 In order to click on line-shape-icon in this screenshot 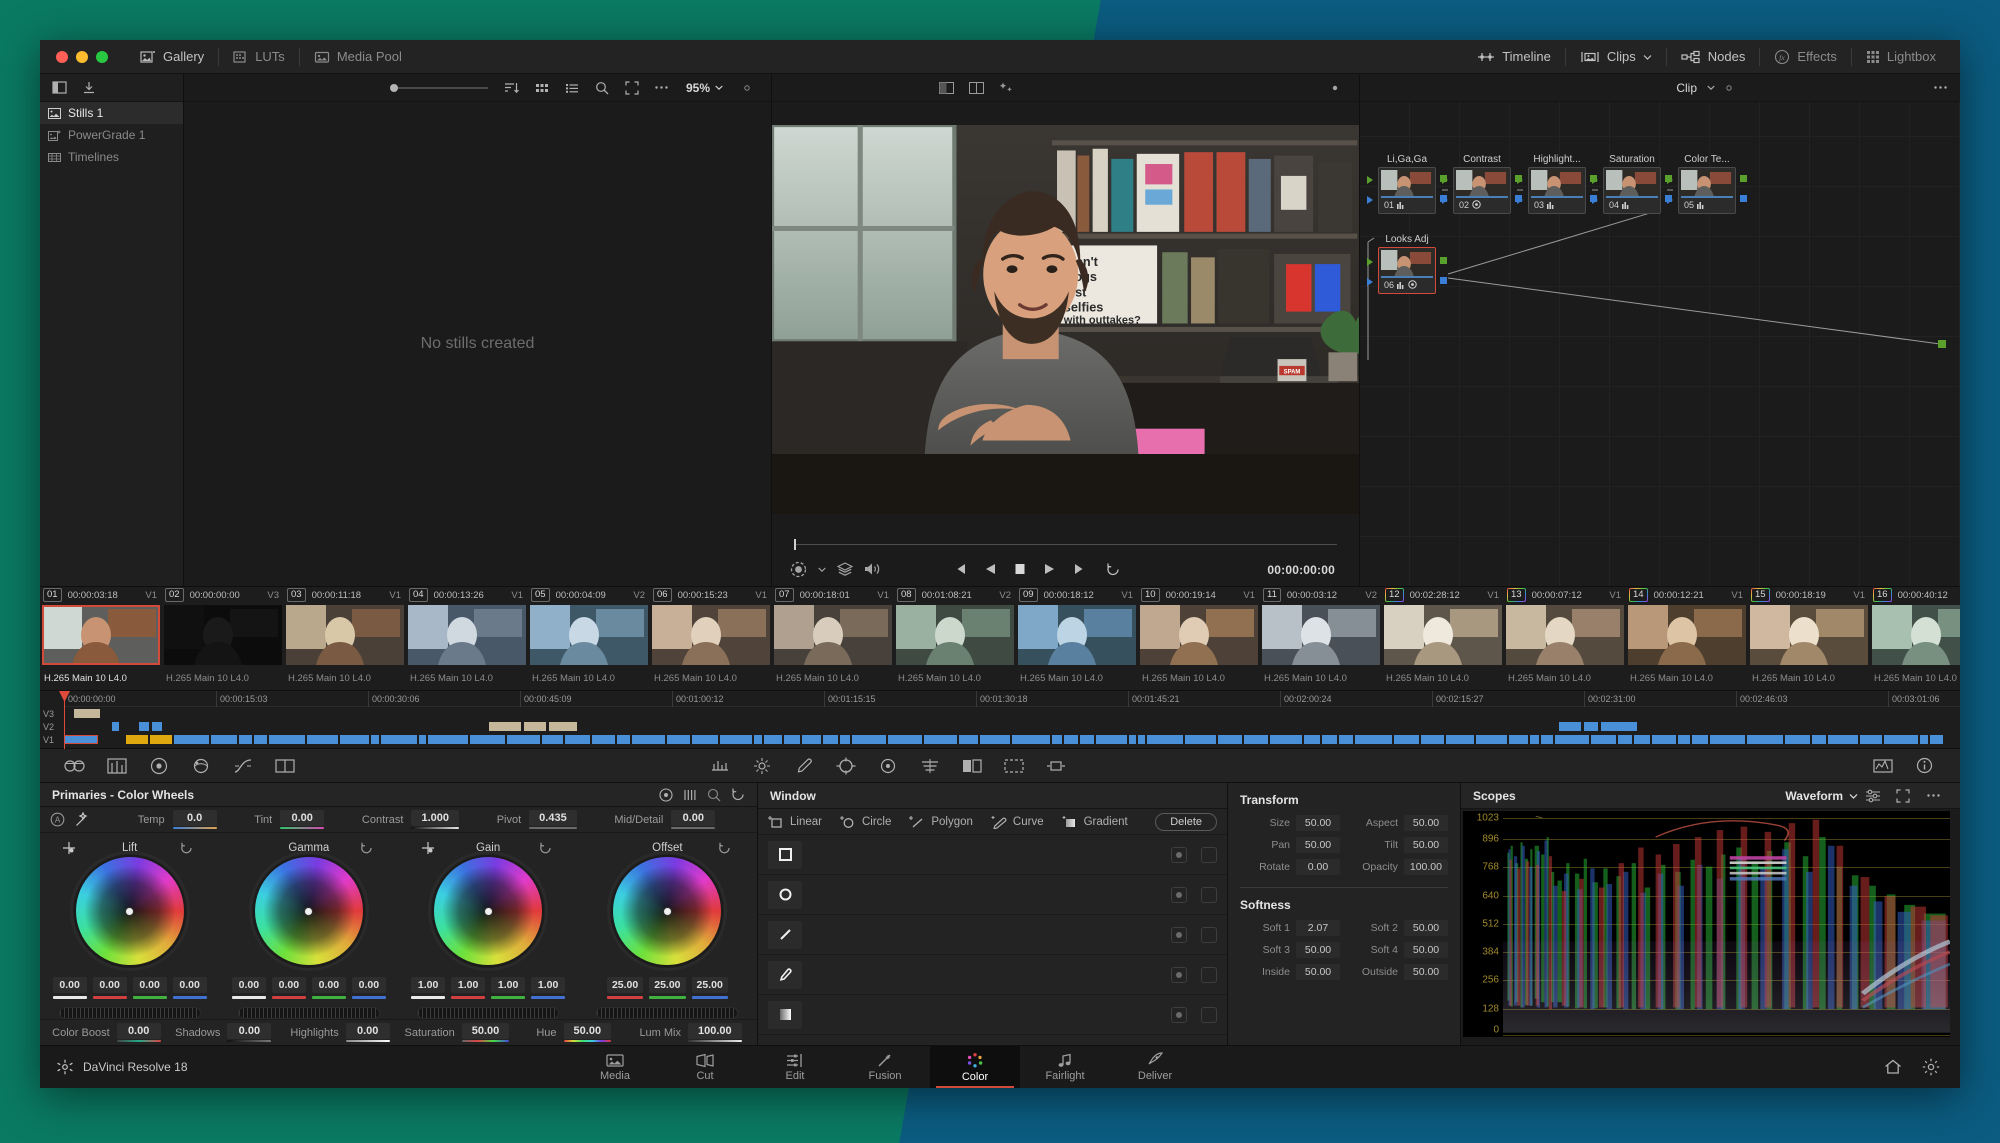, I will do `click(785, 934)`.